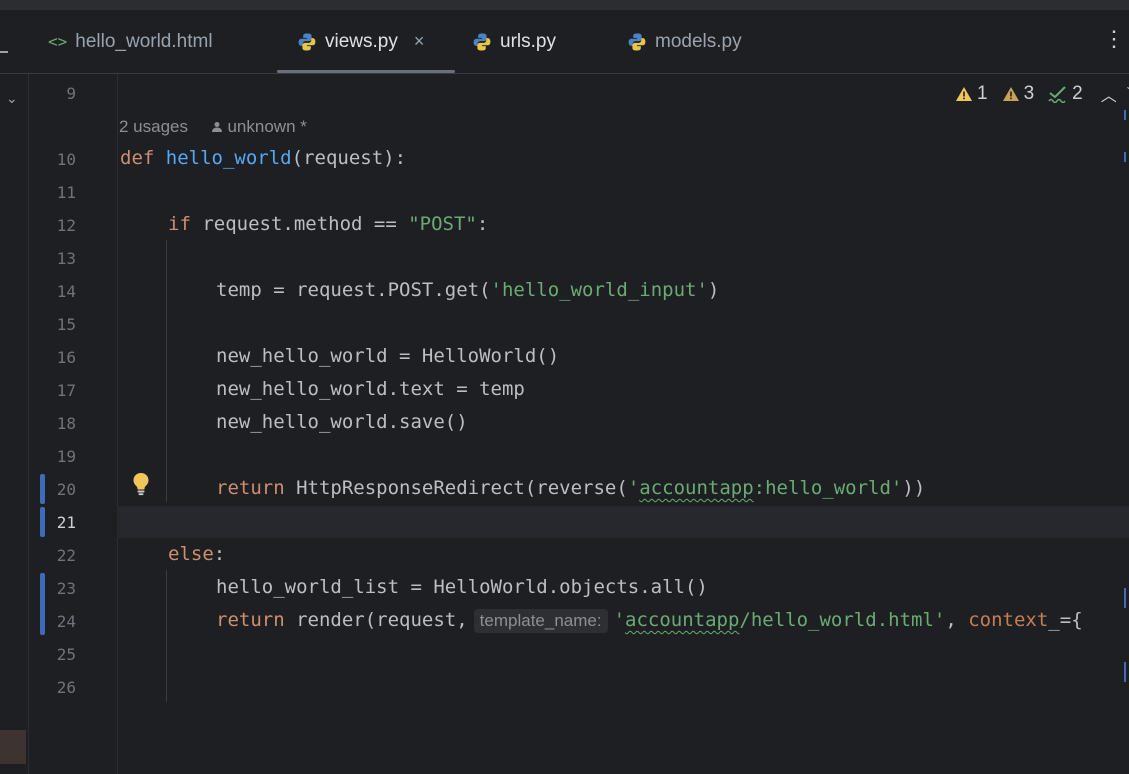  What do you see at coordinates (13, 747) in the screenshot?
I see `tool-window-marker` at bounding box center [13, 747].